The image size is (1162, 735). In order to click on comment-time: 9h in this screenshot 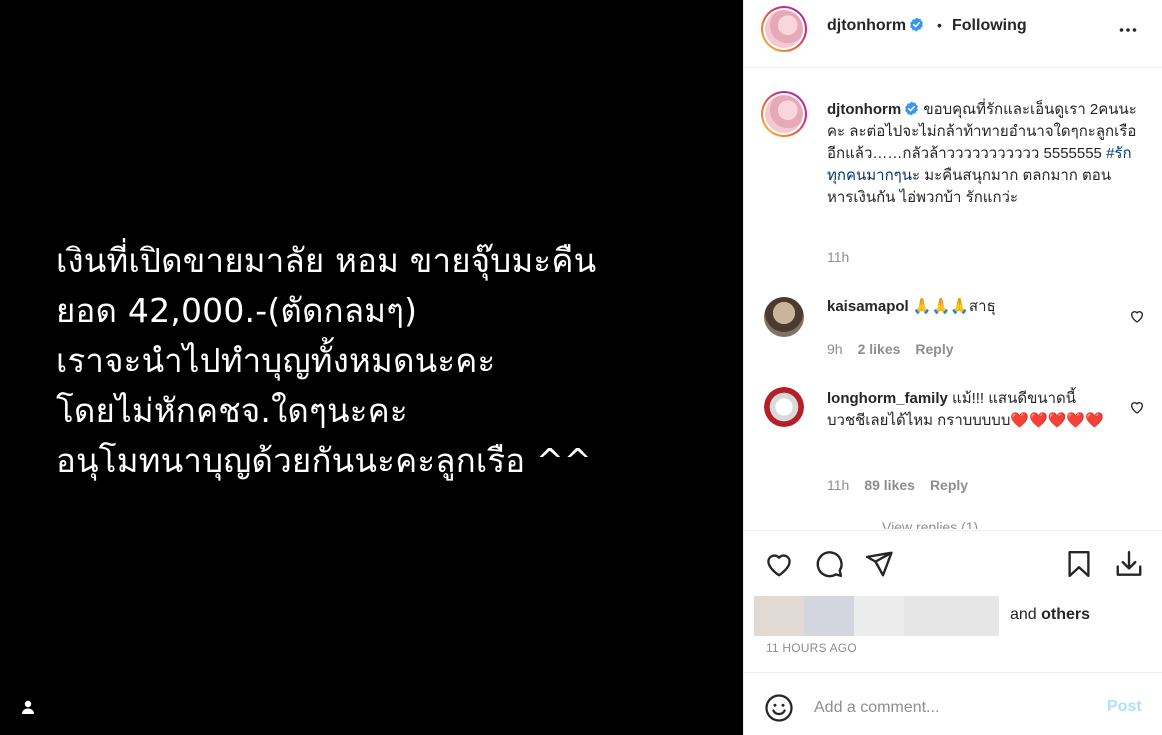, I will do `click(835, 349)`.